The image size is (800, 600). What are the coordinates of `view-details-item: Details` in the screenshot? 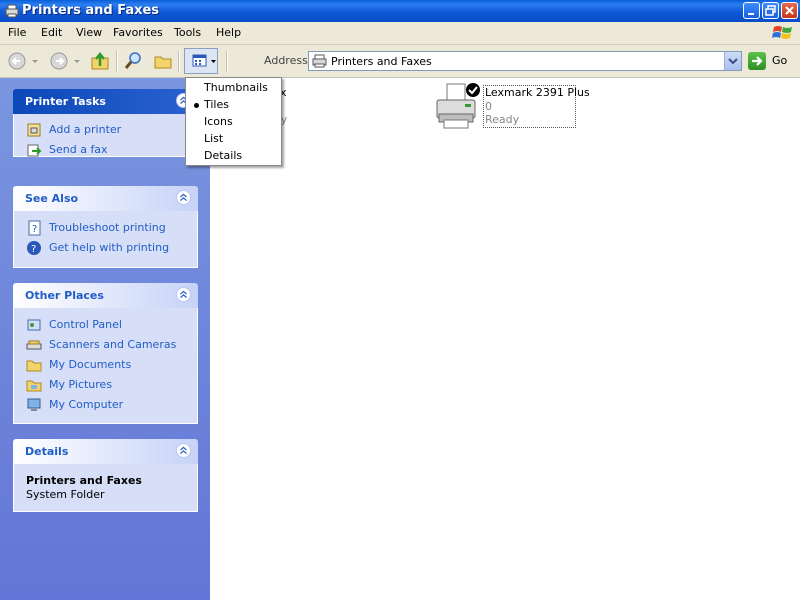 It's located at (233, 155).